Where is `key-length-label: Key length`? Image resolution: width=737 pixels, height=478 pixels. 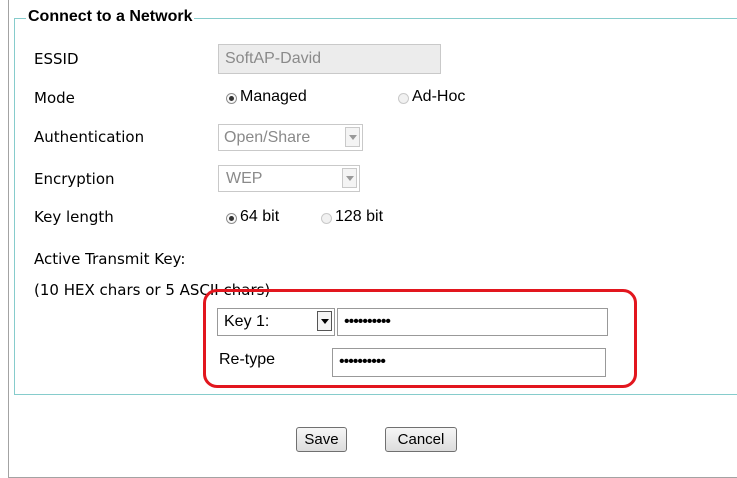 key-length-label: Key length is located at coordinates (74, 217).